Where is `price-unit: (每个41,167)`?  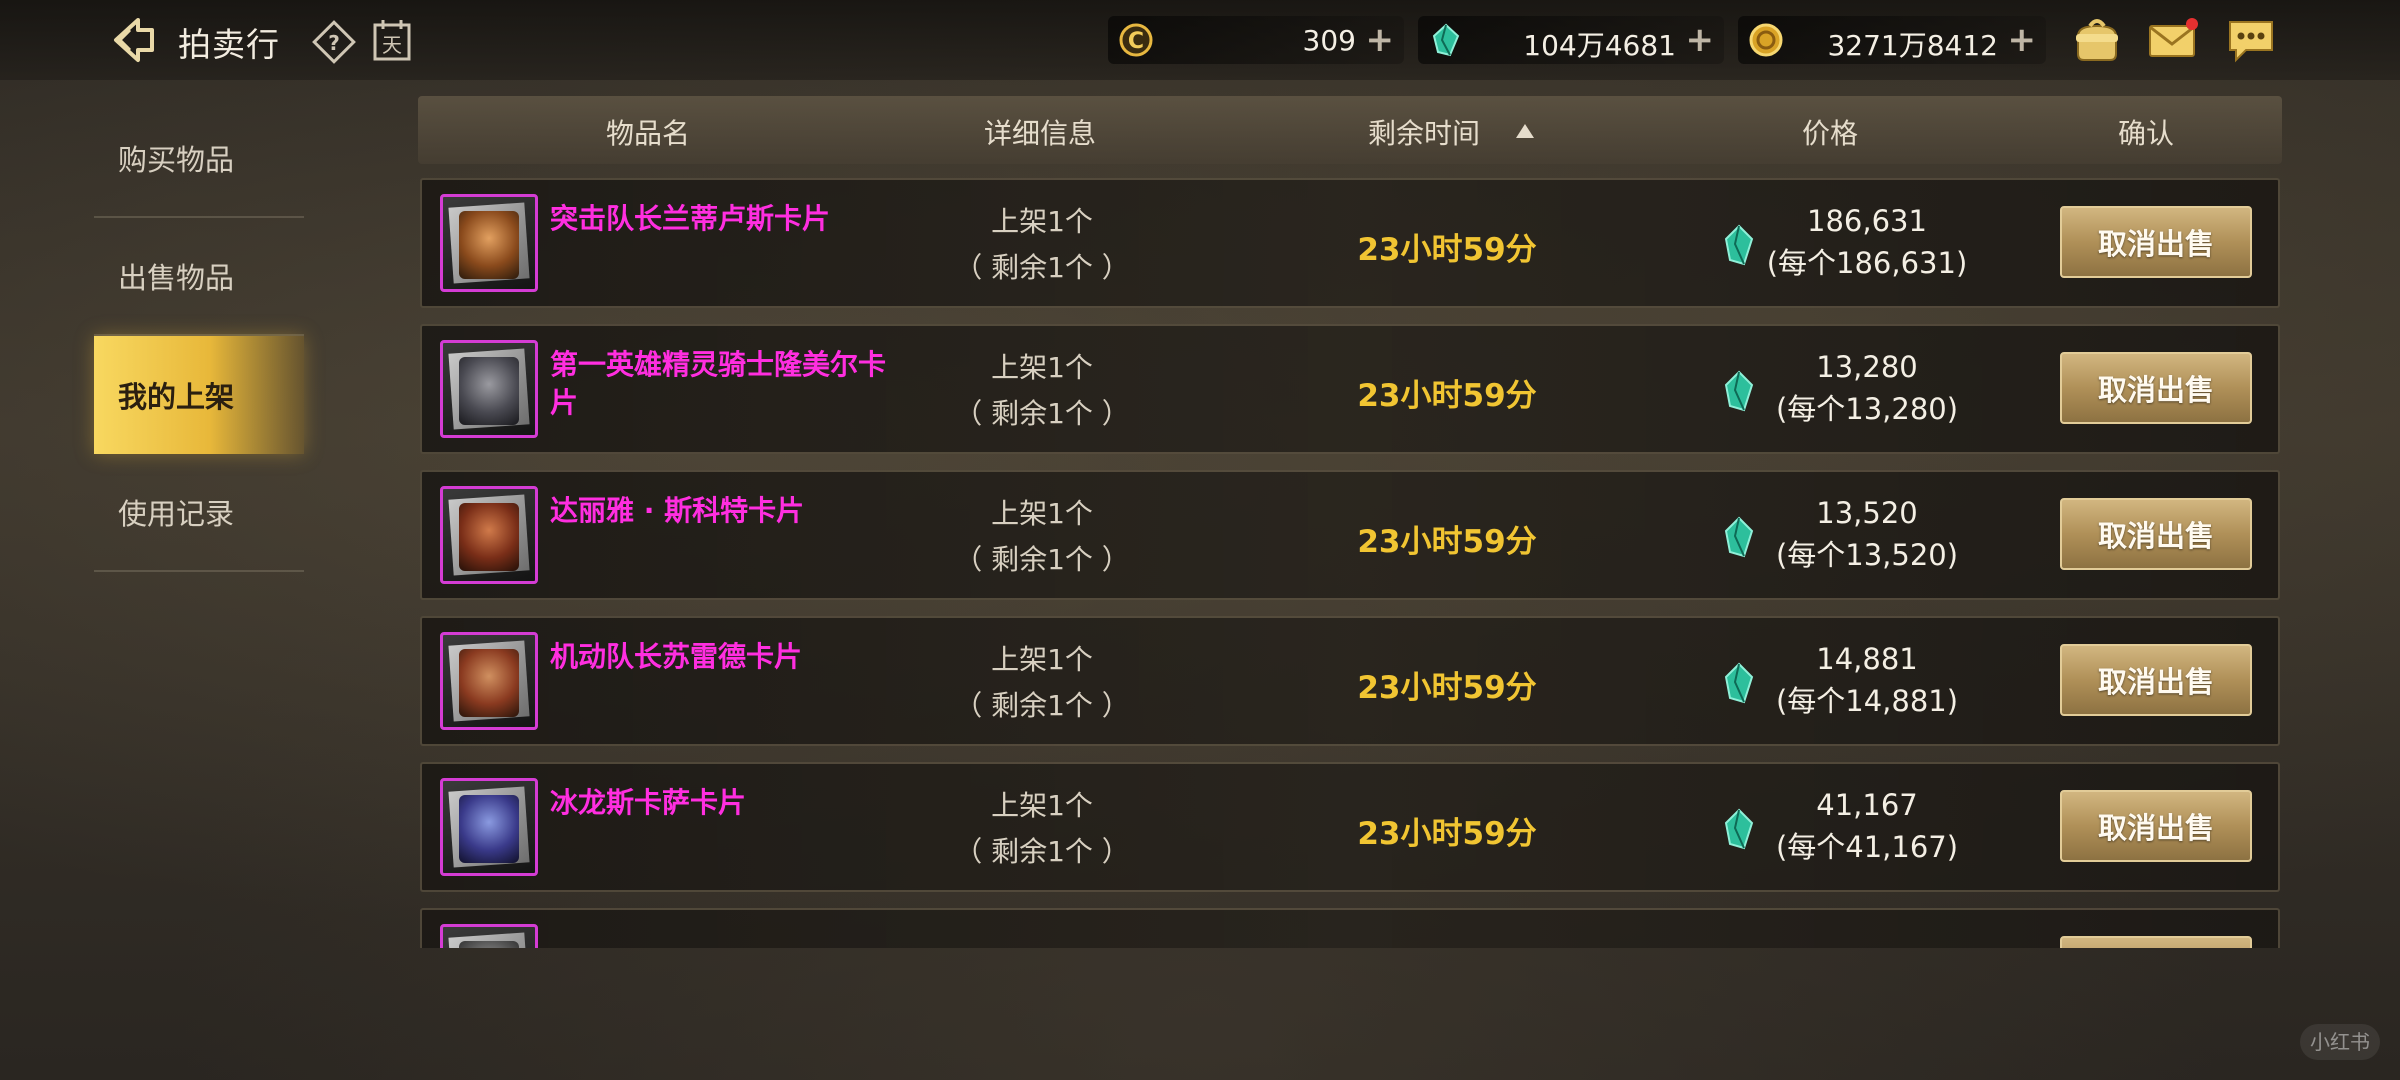 price-unit: (每个41,167) is located at coordinates (1867, 847).